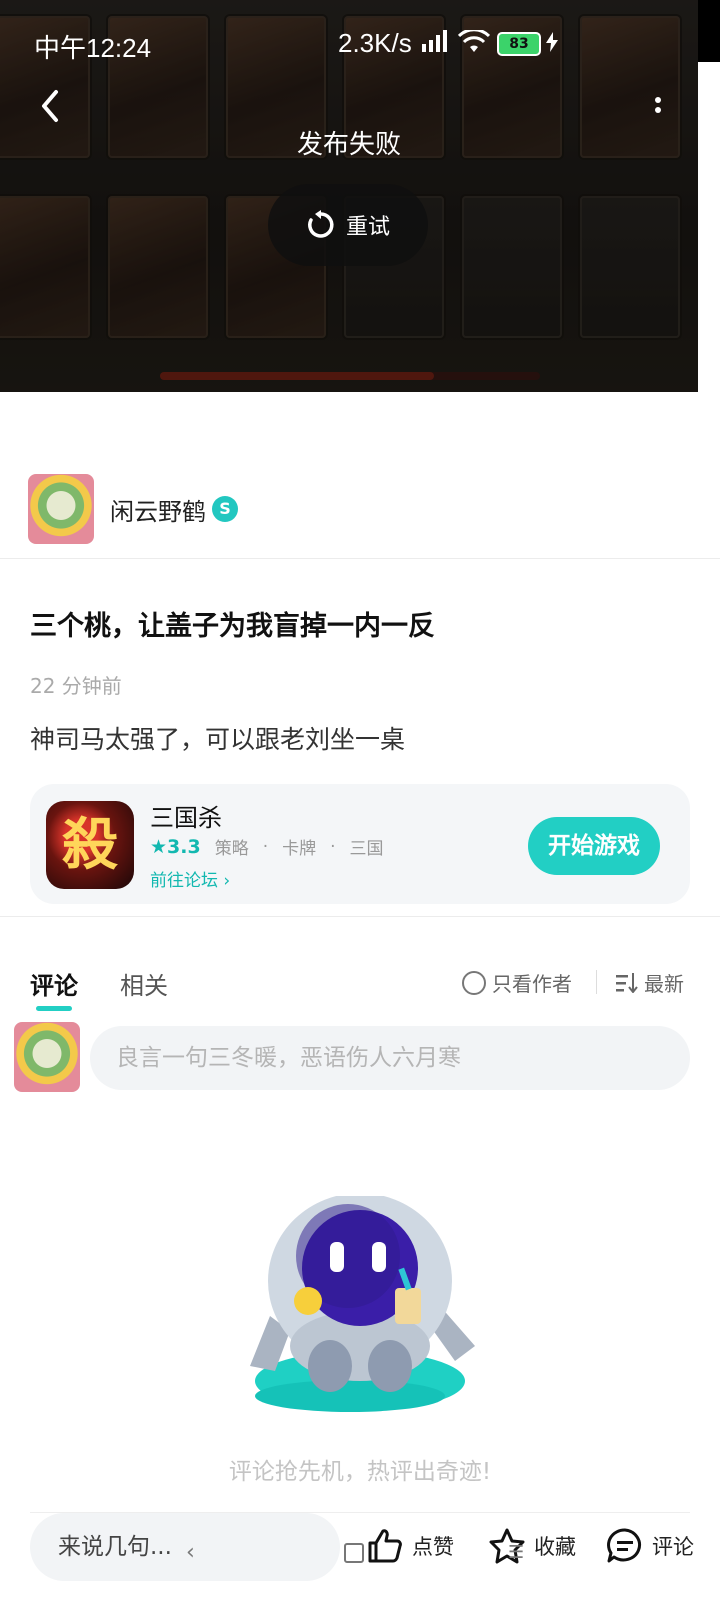  What do you see at coordinates (159, 846) in the screenshot?
I see `star-icon: ★` at bounding box center [159, 846].